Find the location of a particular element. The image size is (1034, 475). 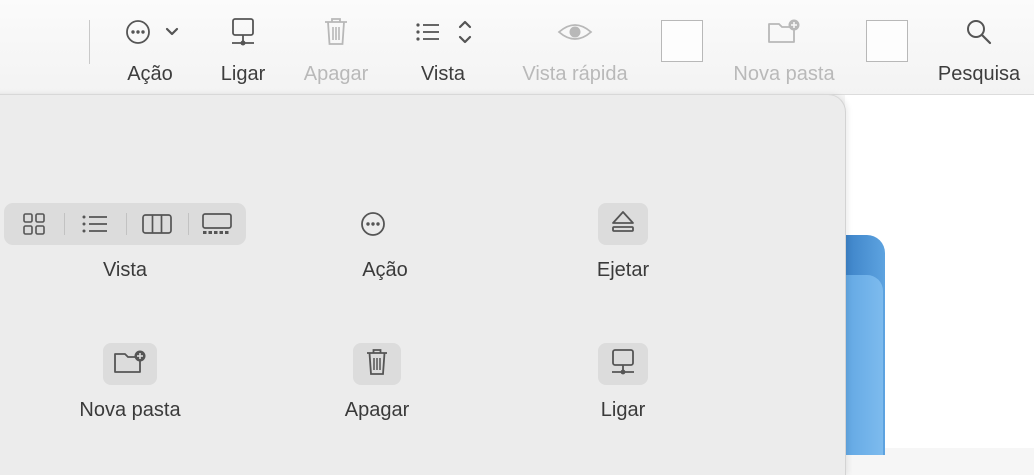

toolbar-action-button: Ação is located at coordinates (150, 47).